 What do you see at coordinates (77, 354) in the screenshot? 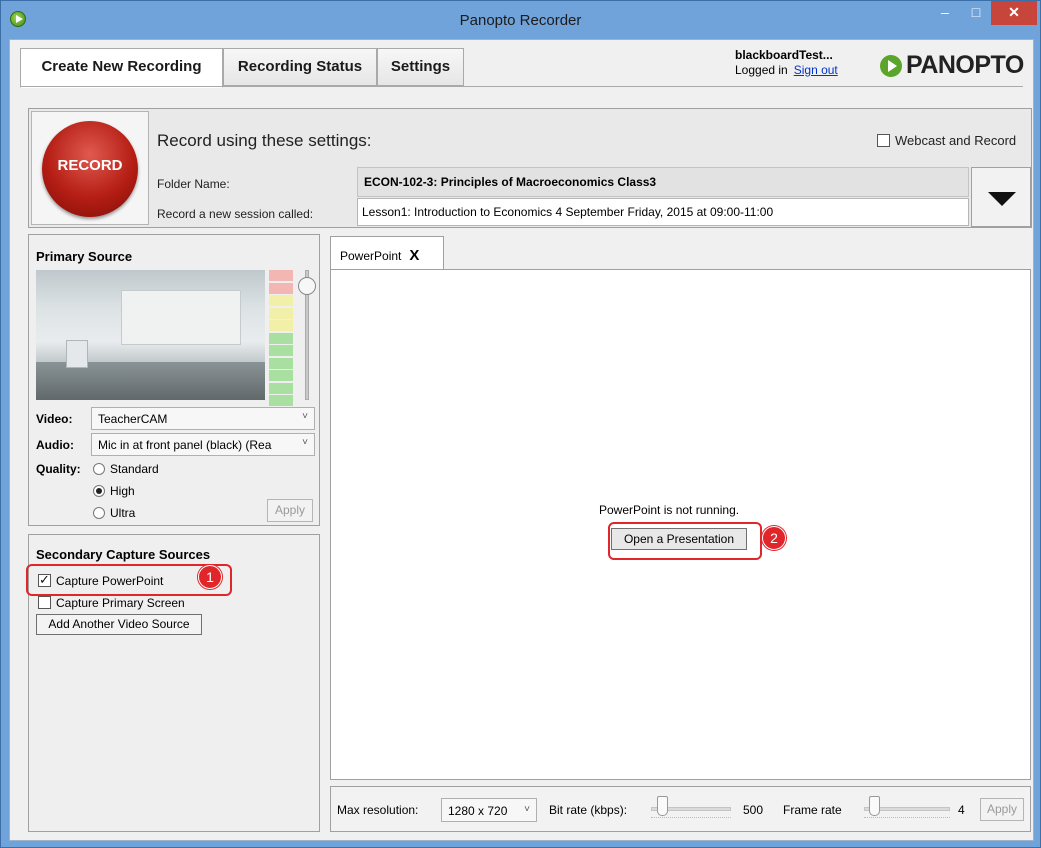
I see `preview-object` at bounding box center [77, 354].